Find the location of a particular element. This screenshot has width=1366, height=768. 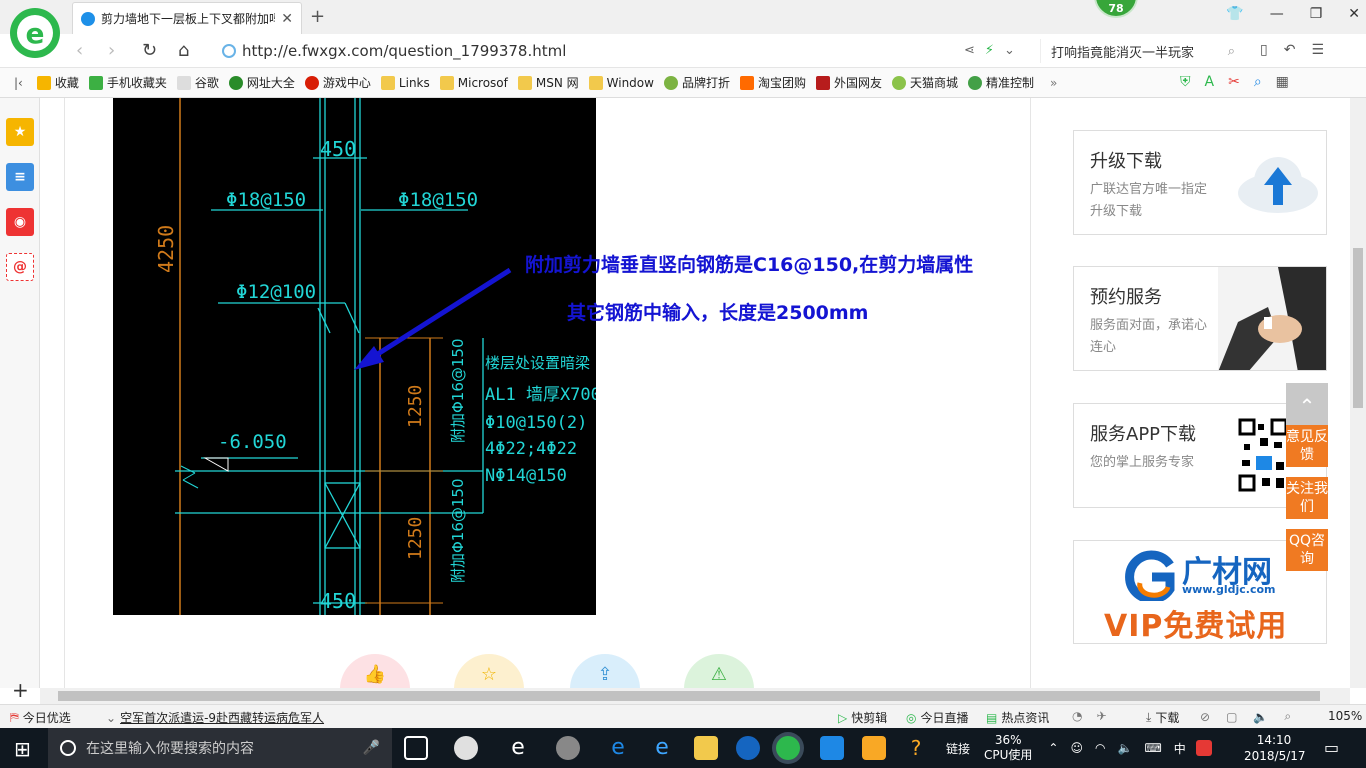

clock: 14:10 2018/5/17 is located at coordinates (1275, 748).